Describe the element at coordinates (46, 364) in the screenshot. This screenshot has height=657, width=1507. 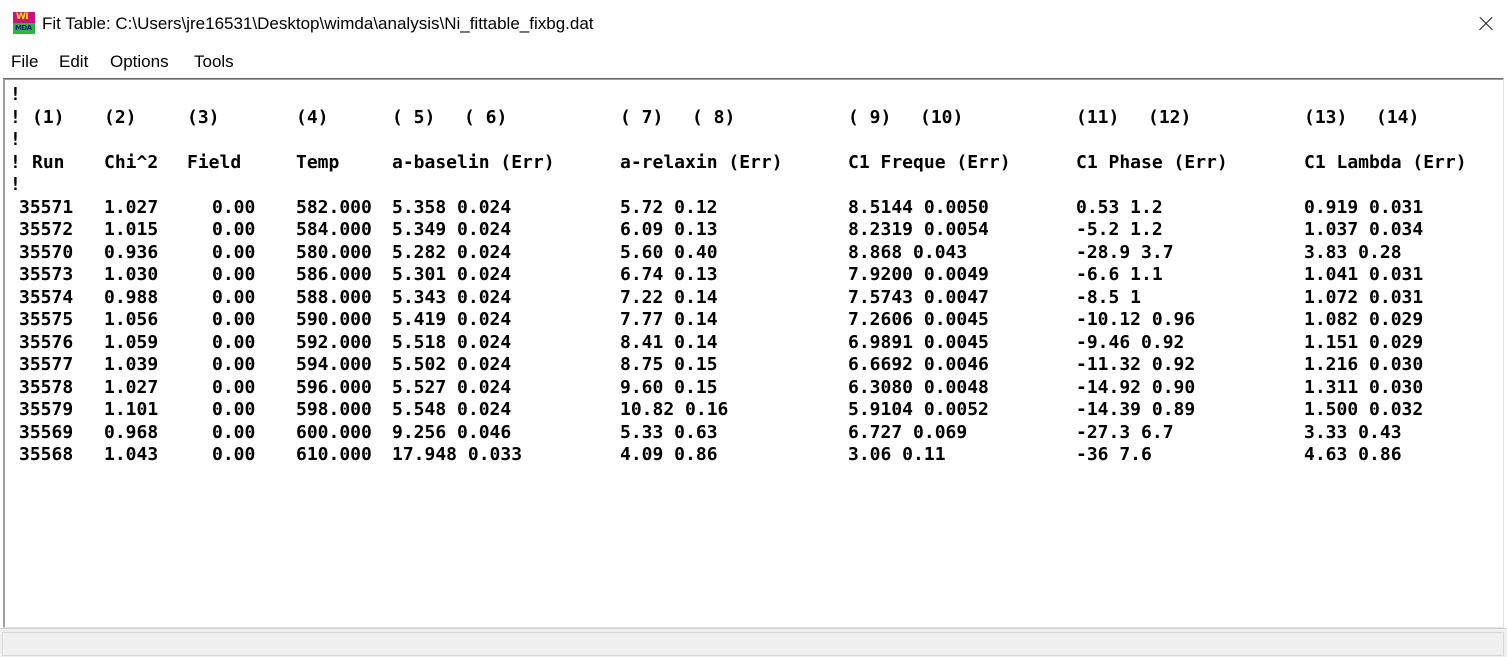
I see `table-cell: 35577` at that location.